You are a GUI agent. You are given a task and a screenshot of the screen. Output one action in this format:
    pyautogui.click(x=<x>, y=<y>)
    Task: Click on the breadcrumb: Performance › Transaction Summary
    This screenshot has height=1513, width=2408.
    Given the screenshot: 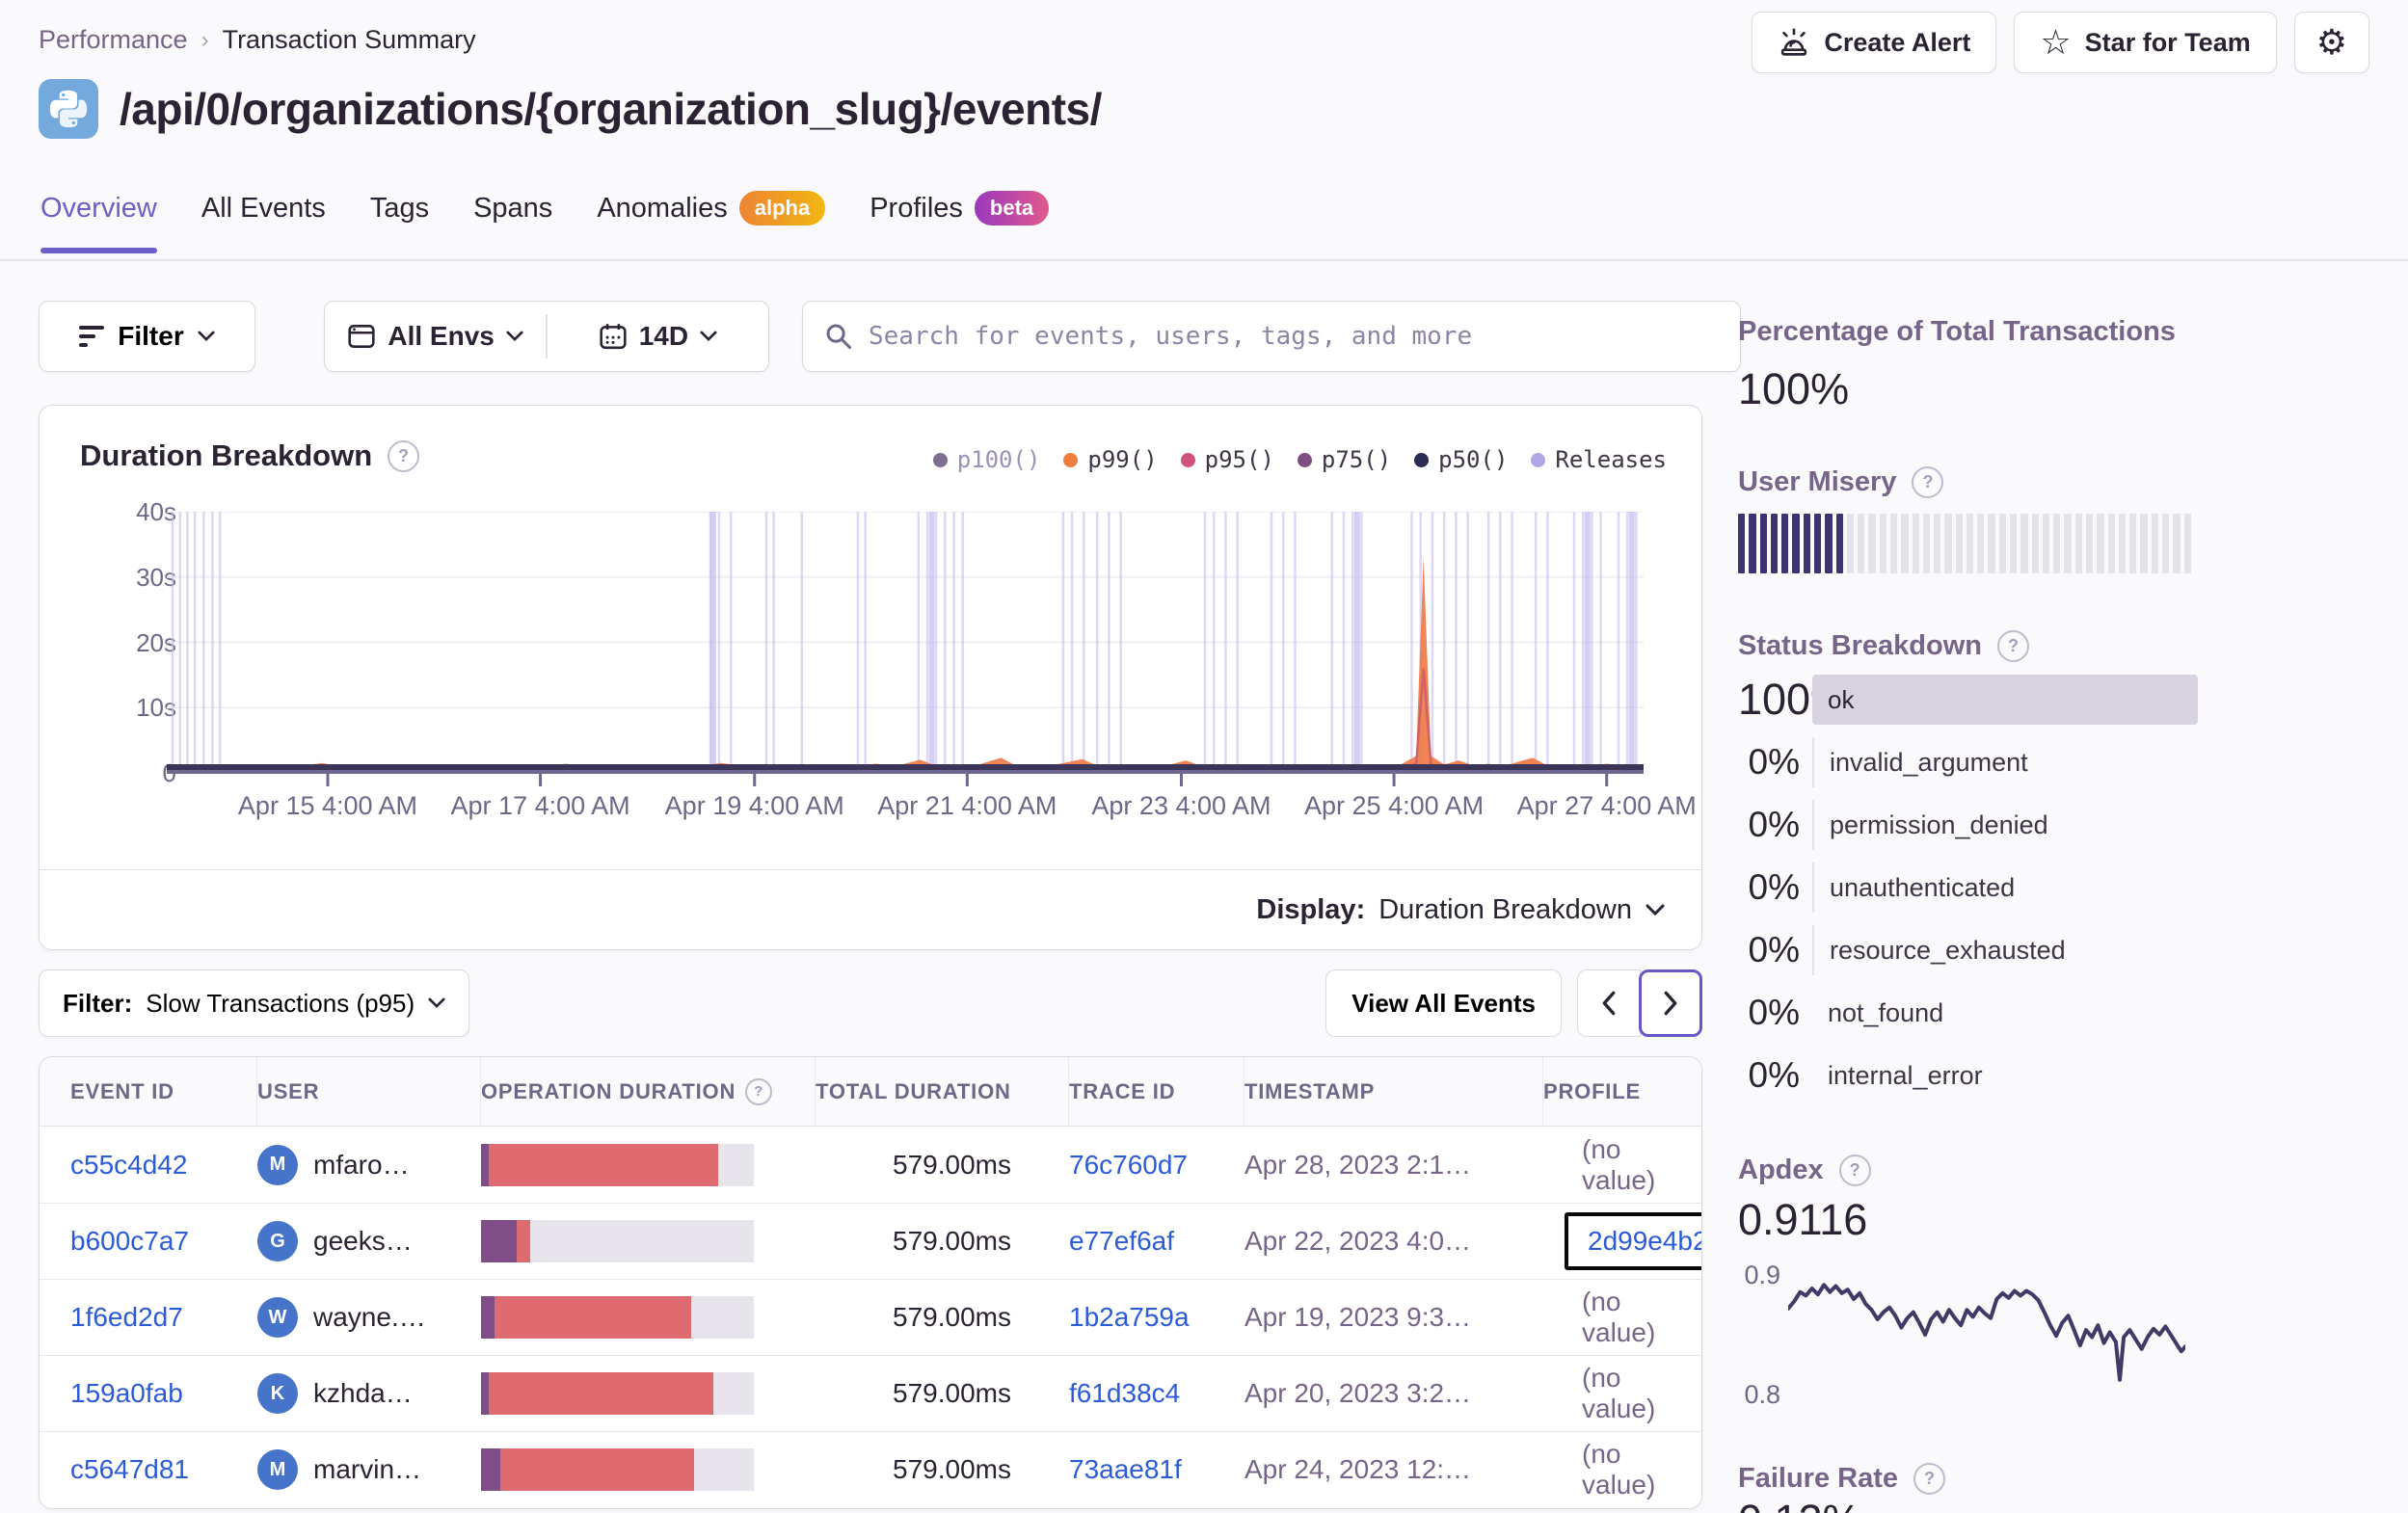 What is the action you would take?
    pyautogui.click(x=257, y=40)
    